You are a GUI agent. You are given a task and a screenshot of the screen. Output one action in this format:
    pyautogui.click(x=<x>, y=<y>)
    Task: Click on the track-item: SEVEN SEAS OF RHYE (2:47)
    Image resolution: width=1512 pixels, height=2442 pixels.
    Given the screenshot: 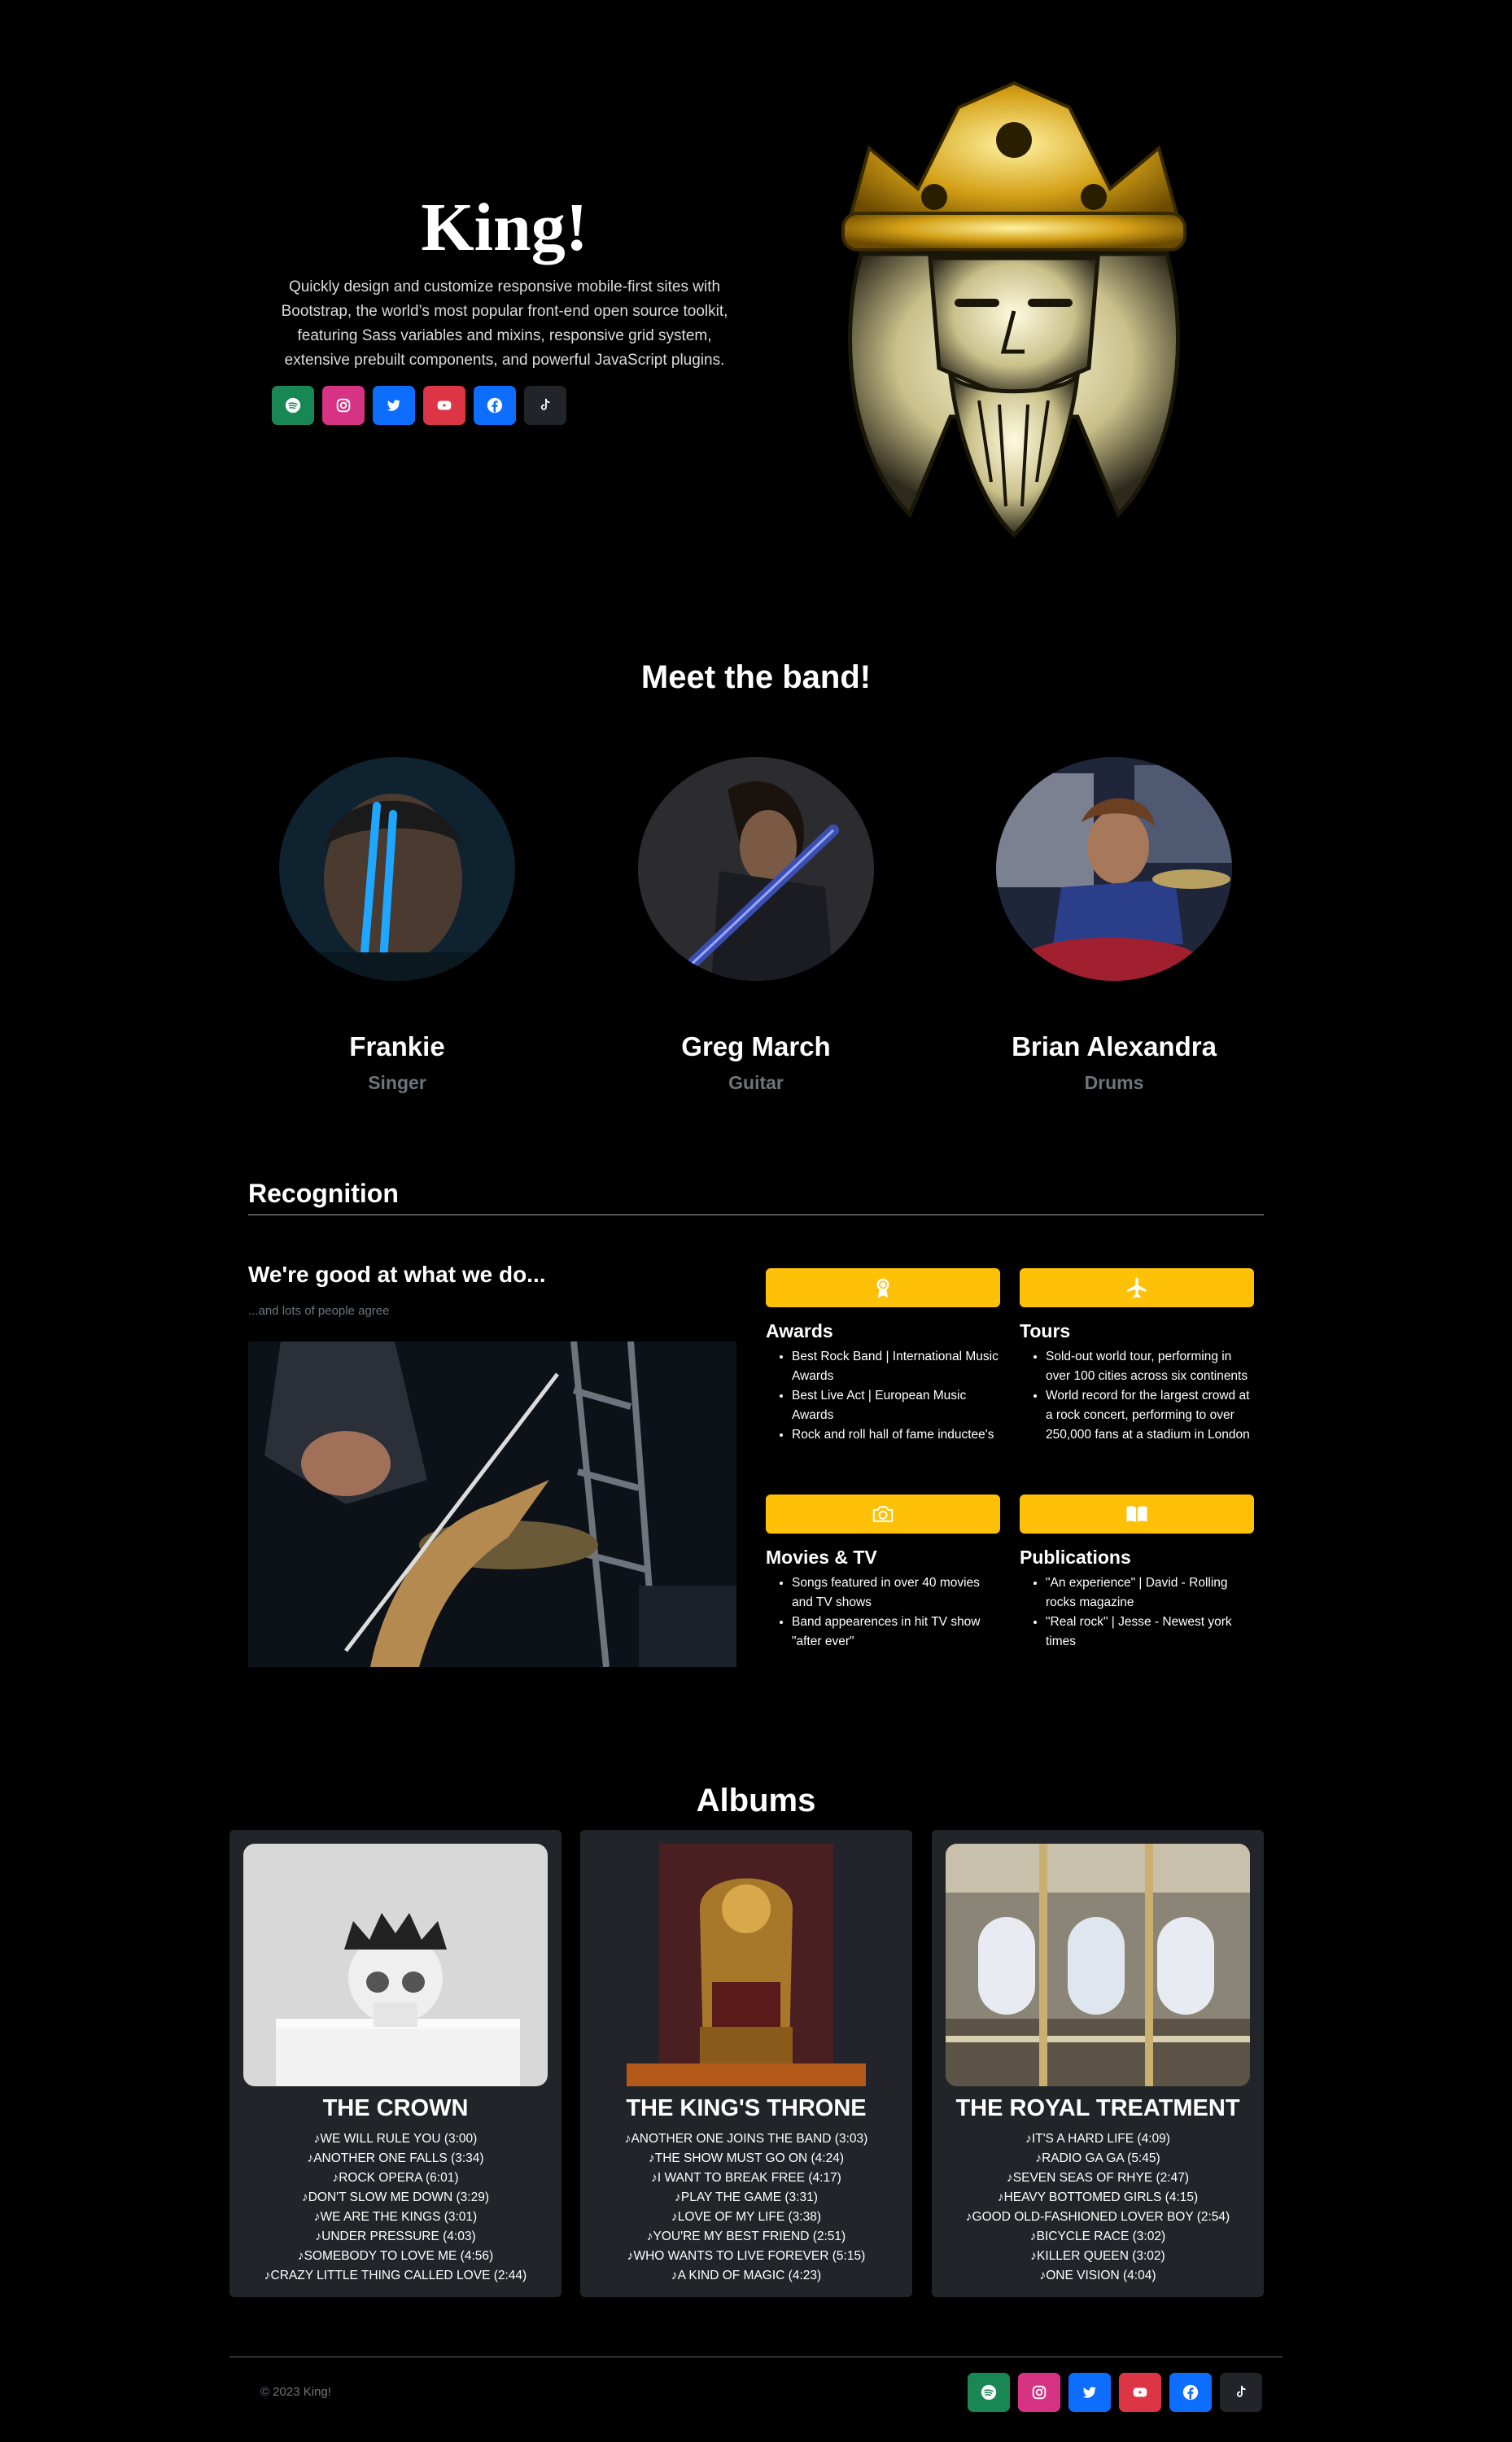 What is the action you would take?
    pyautogui.click(x=1098, y=2178)
    